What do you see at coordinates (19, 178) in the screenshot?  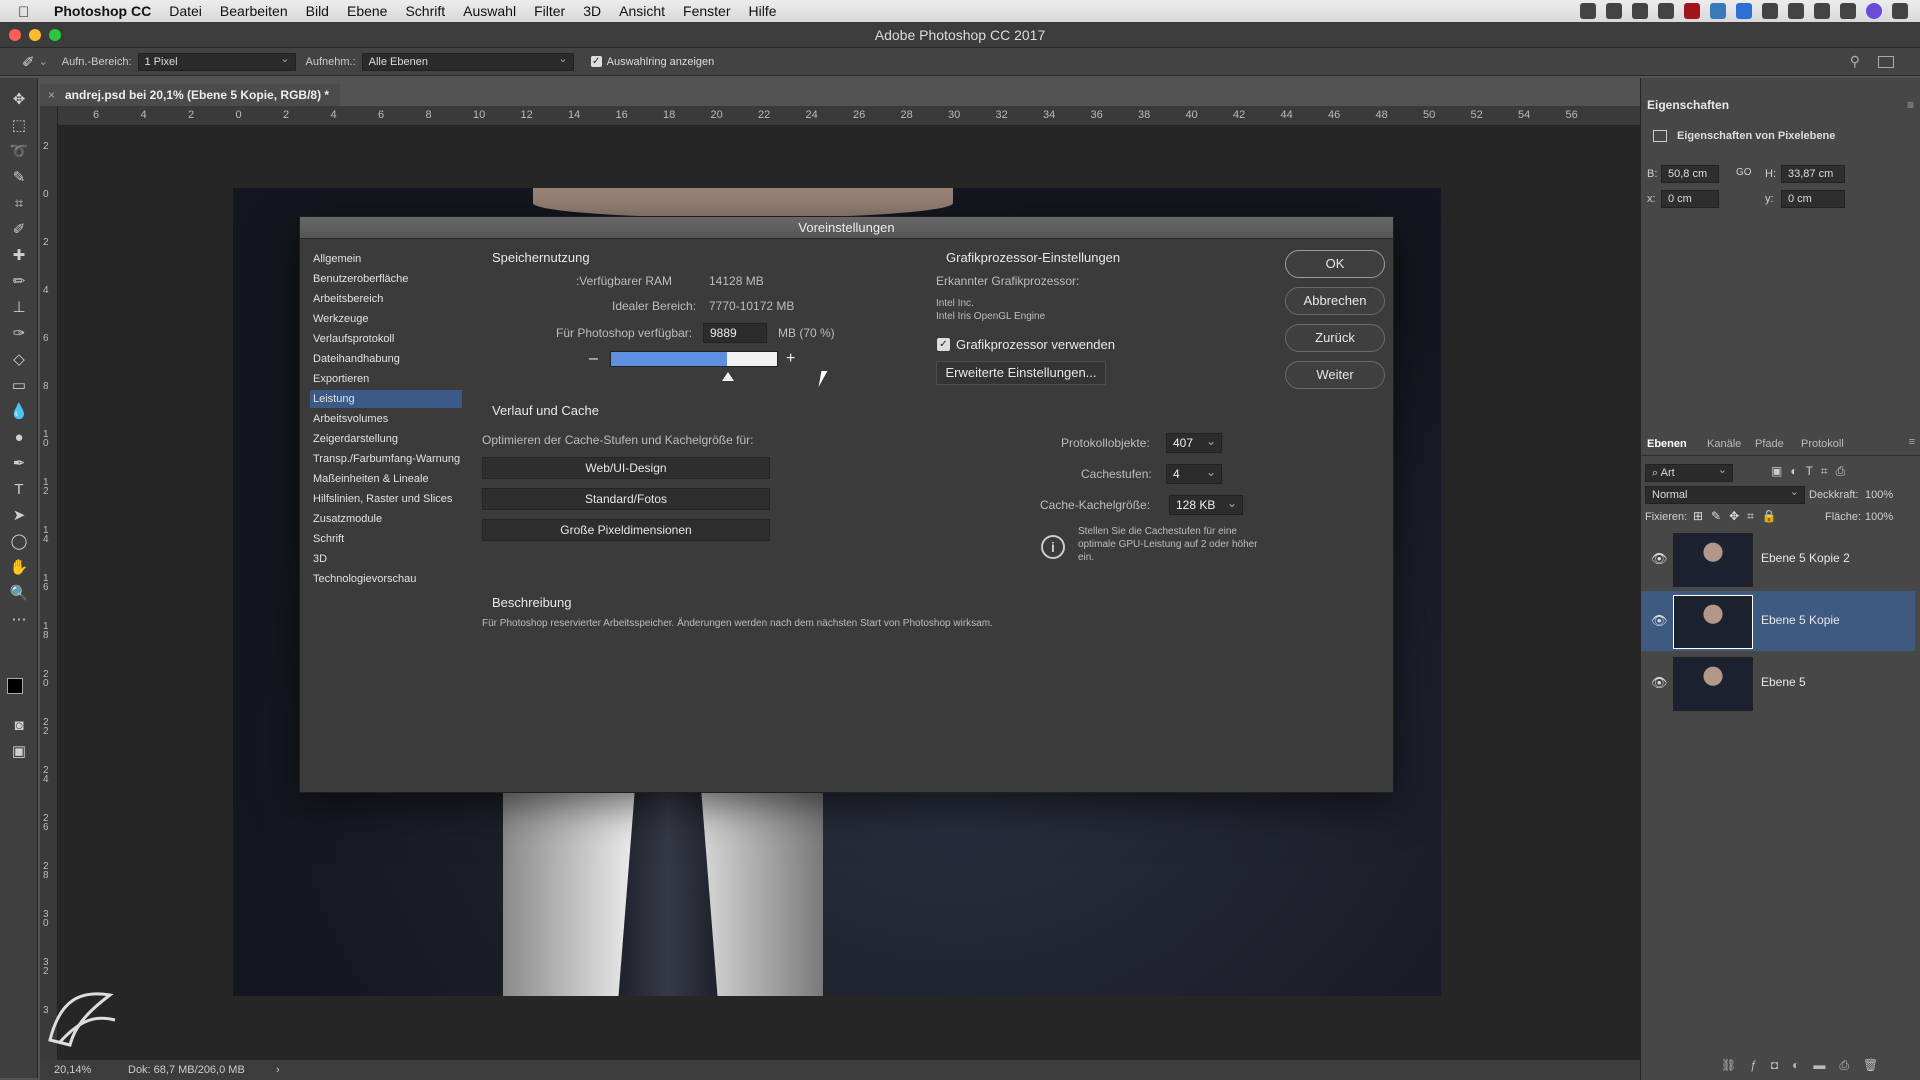 I see `quick-select-tool-icon: ✎` at bounding box center [19, 178].